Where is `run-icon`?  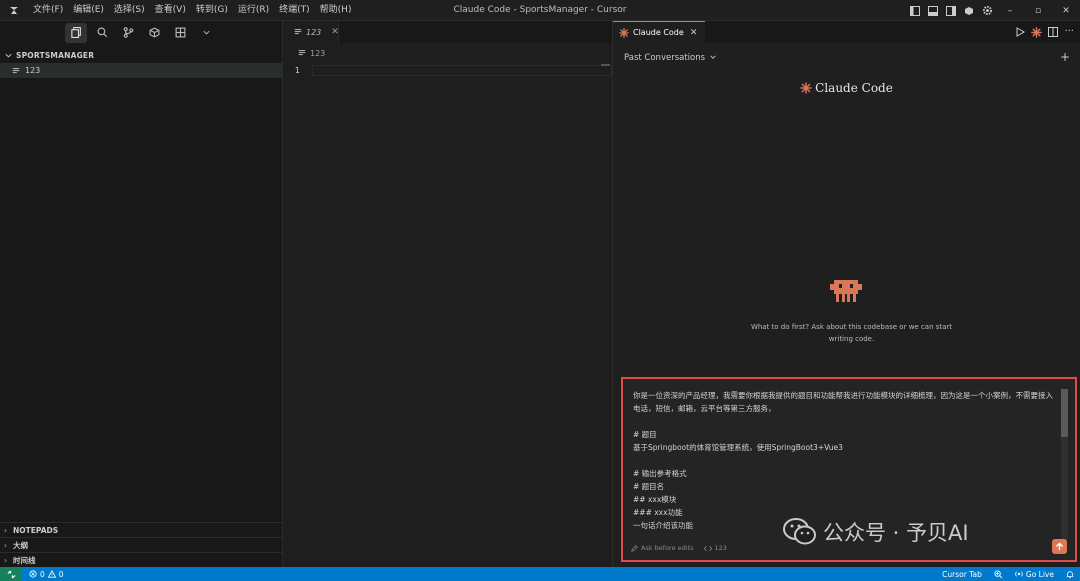
run-icon is located at coordinates (1020, 32).